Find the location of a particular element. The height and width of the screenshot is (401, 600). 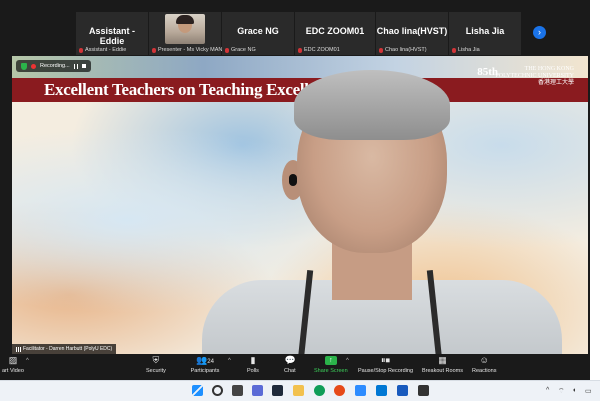

pause-stop-recording-button: ⏸⏹ Pause/Stop Recording is located at coordinates (386, 365).